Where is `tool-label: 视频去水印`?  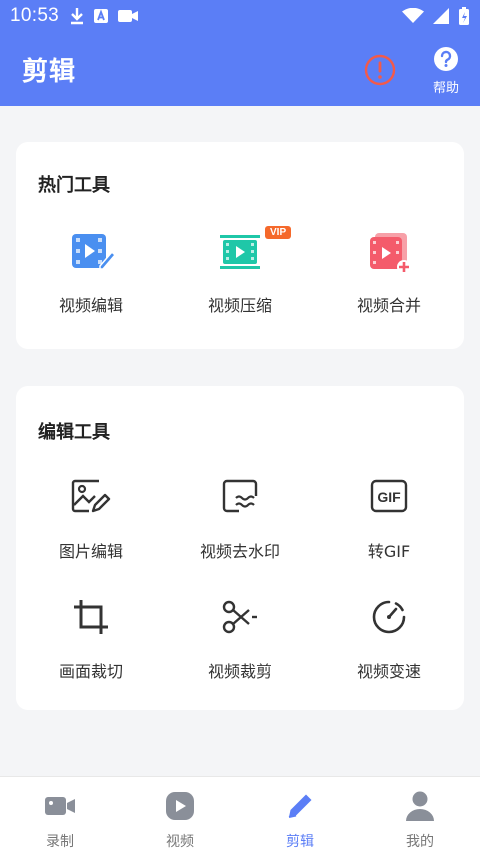 tool-label: 视频去水印 is located at coordinates (239, 551).